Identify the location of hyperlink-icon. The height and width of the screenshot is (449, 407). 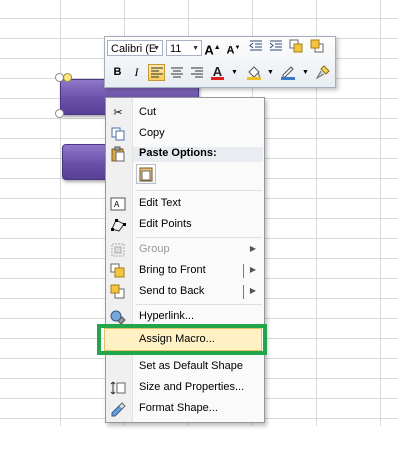
(118, 317).